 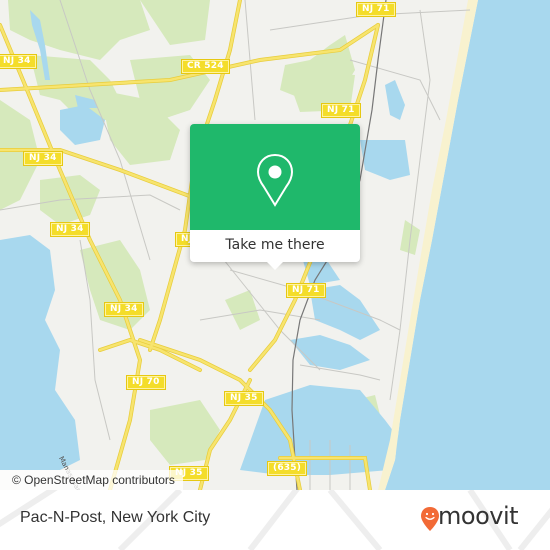 I want to click on popup-pointer, so click(x=275, y=266).